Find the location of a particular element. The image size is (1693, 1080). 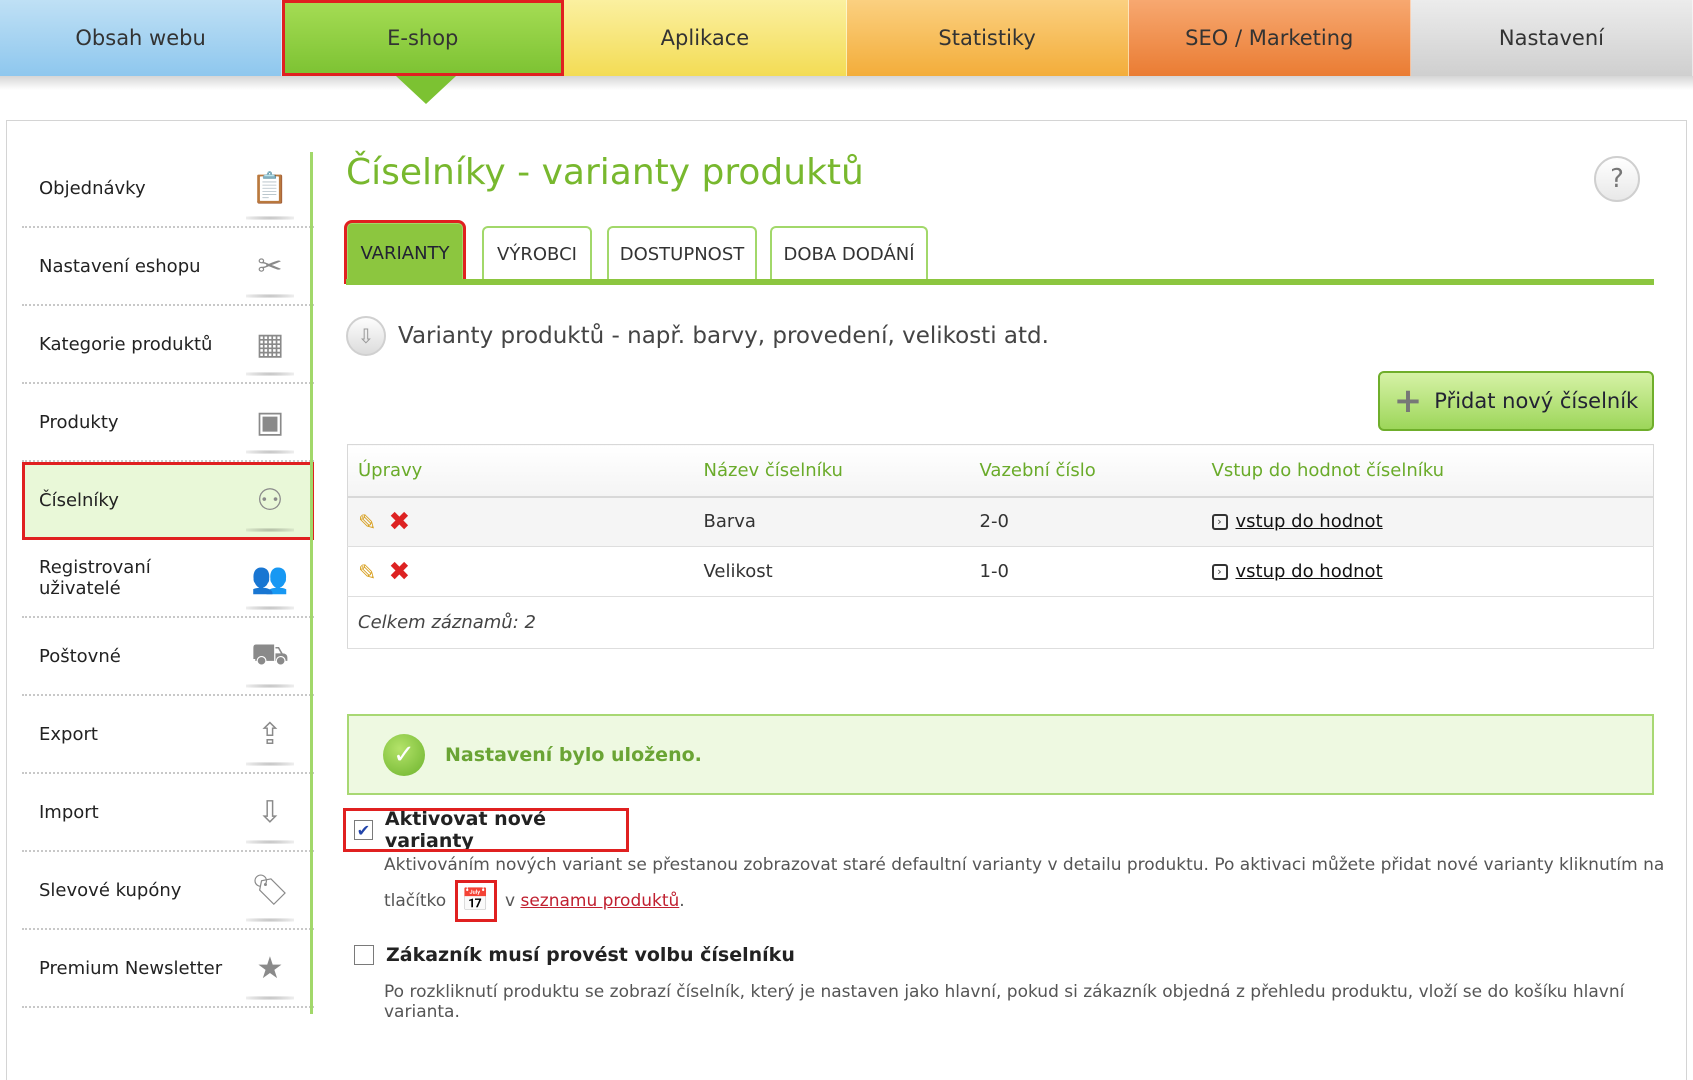

sidebar-item-ciselniky: Číselníky ⚇ is located at coordinates (168, 501).